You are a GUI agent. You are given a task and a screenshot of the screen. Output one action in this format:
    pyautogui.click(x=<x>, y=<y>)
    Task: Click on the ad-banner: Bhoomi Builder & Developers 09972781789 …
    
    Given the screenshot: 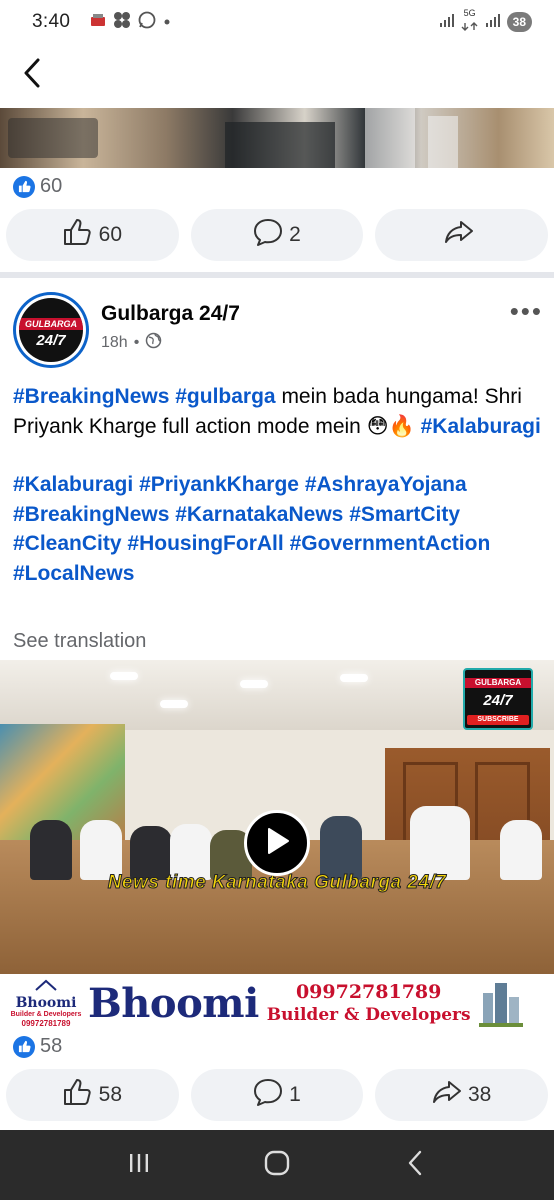 What is the action you would take?
    pyautogui.click(x=277, y=1003)
    